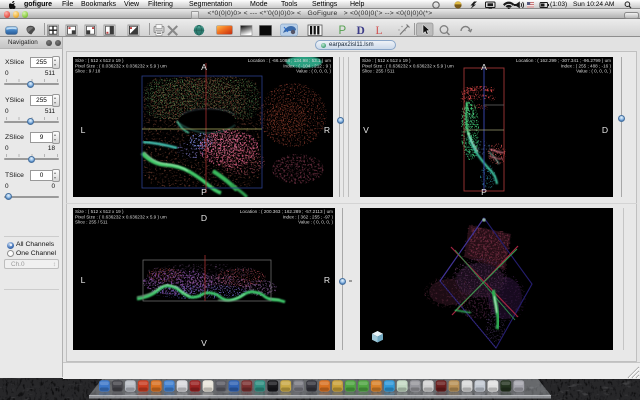 This screenshot has height=400, width=640. I want to click on svg-text: Slice : 9 / 18, so click(88, 71).